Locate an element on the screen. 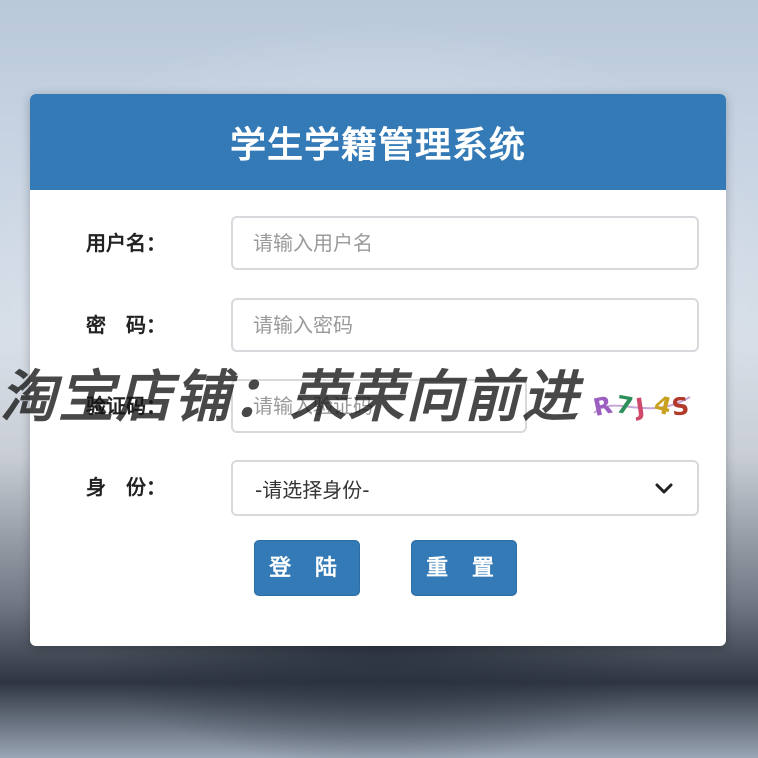 This screenshot has height=758, width=758. chevron-down-icon is located at coordinates (664, 488).